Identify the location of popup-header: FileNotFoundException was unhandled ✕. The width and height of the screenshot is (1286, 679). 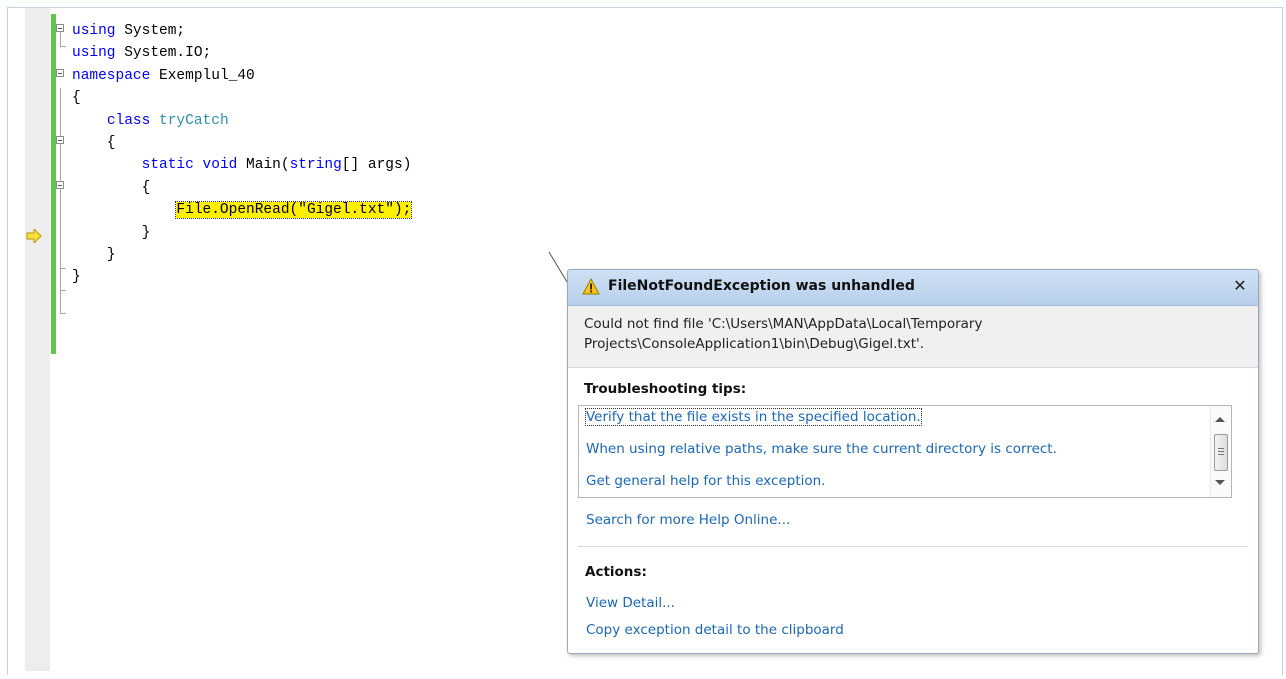
(913, 288).